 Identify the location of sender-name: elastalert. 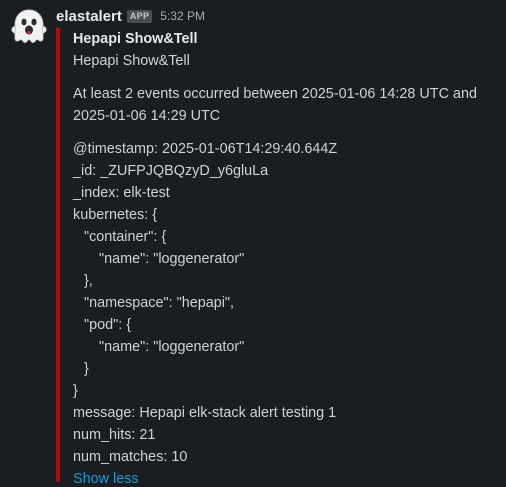
(89, 16).